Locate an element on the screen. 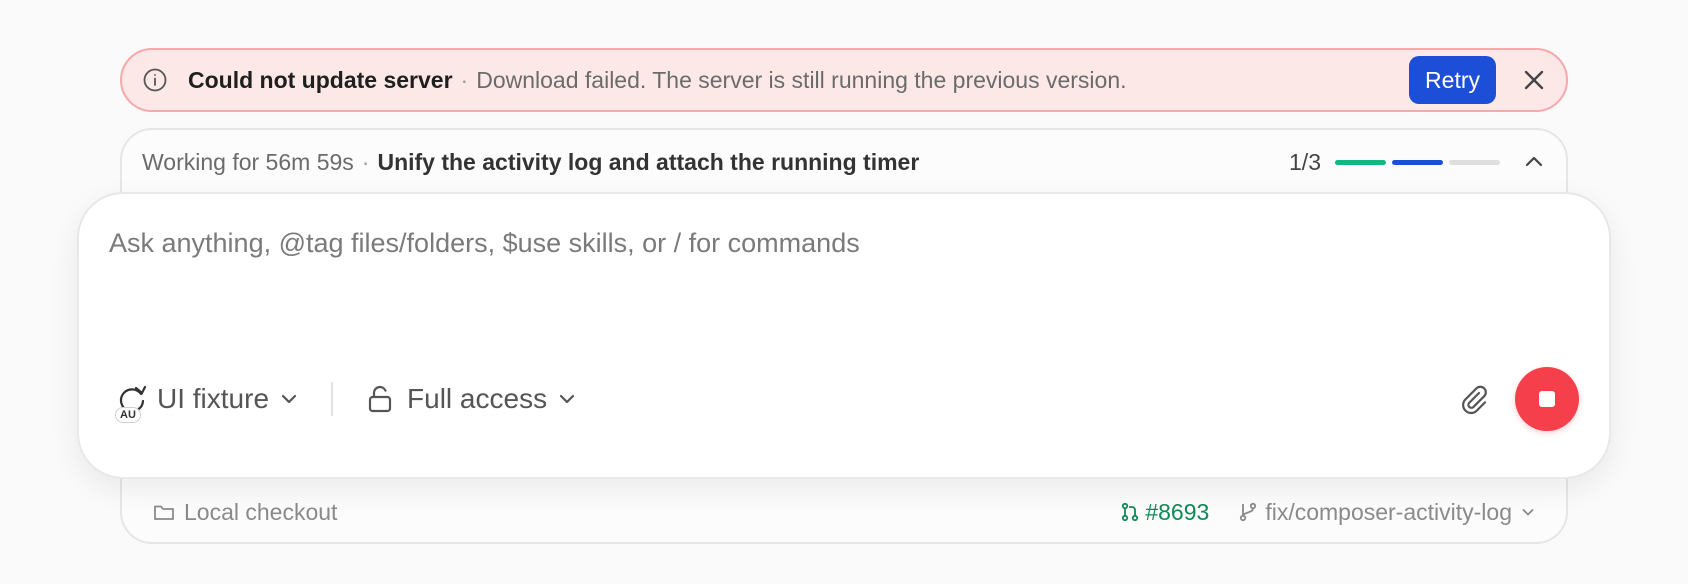  stop-button is located at coordinates (1547, 399).